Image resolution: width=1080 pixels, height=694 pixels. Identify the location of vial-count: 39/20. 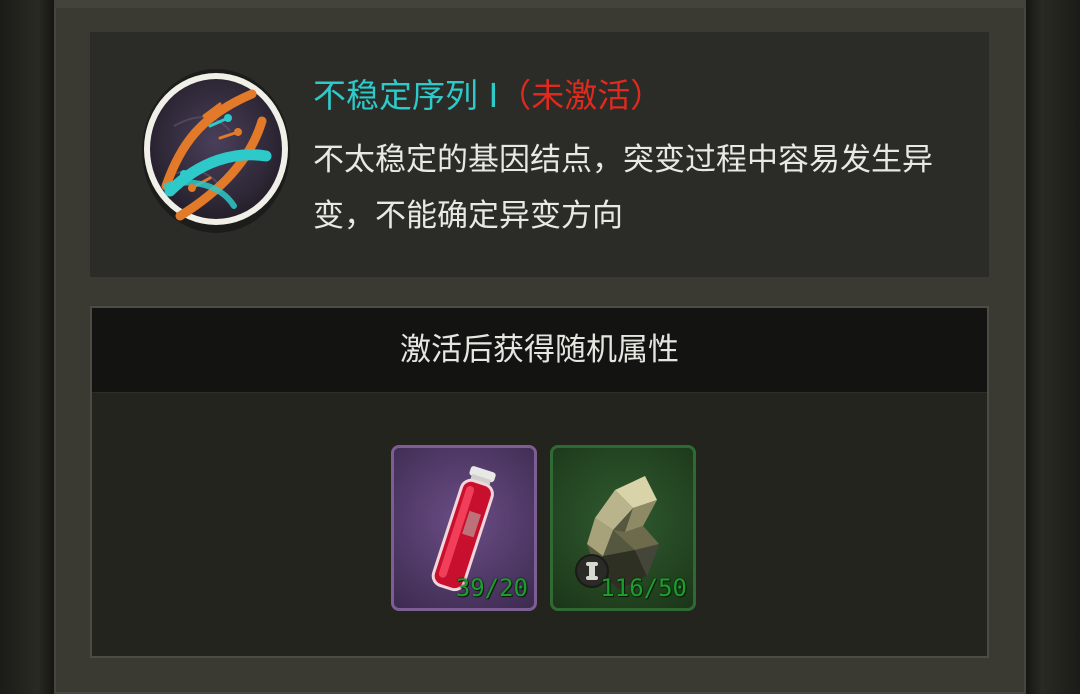
(491, 588).